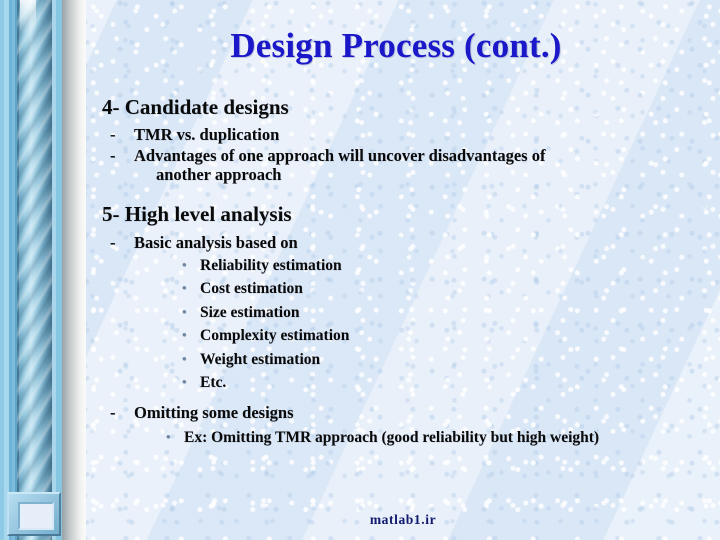  I want to click on sidebar-pedestal-block, so click(34, 514).